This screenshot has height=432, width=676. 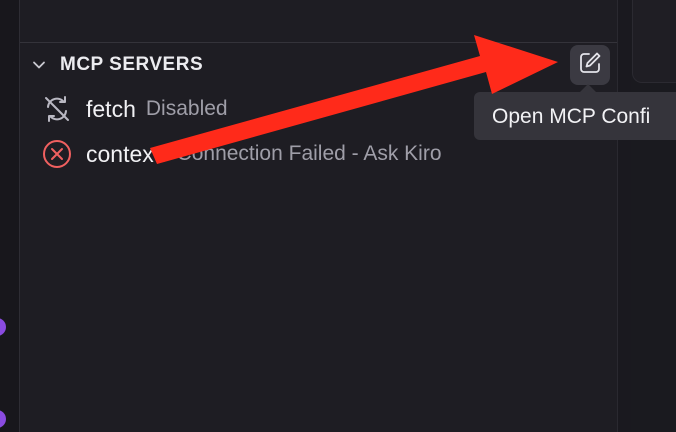 I want to click on tooltip-caret, so click(x=588, y=88).